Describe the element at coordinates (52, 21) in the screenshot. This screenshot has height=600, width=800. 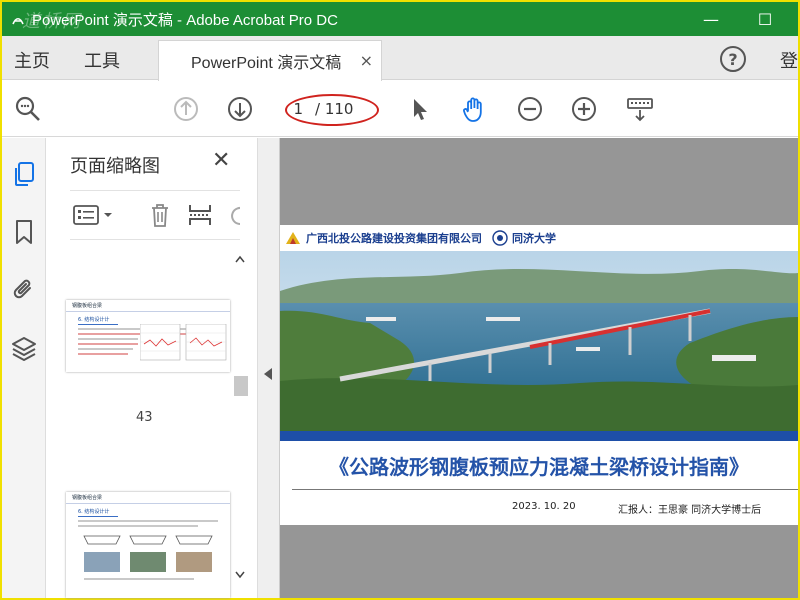
I see `watermark: 道桥网` at that location.